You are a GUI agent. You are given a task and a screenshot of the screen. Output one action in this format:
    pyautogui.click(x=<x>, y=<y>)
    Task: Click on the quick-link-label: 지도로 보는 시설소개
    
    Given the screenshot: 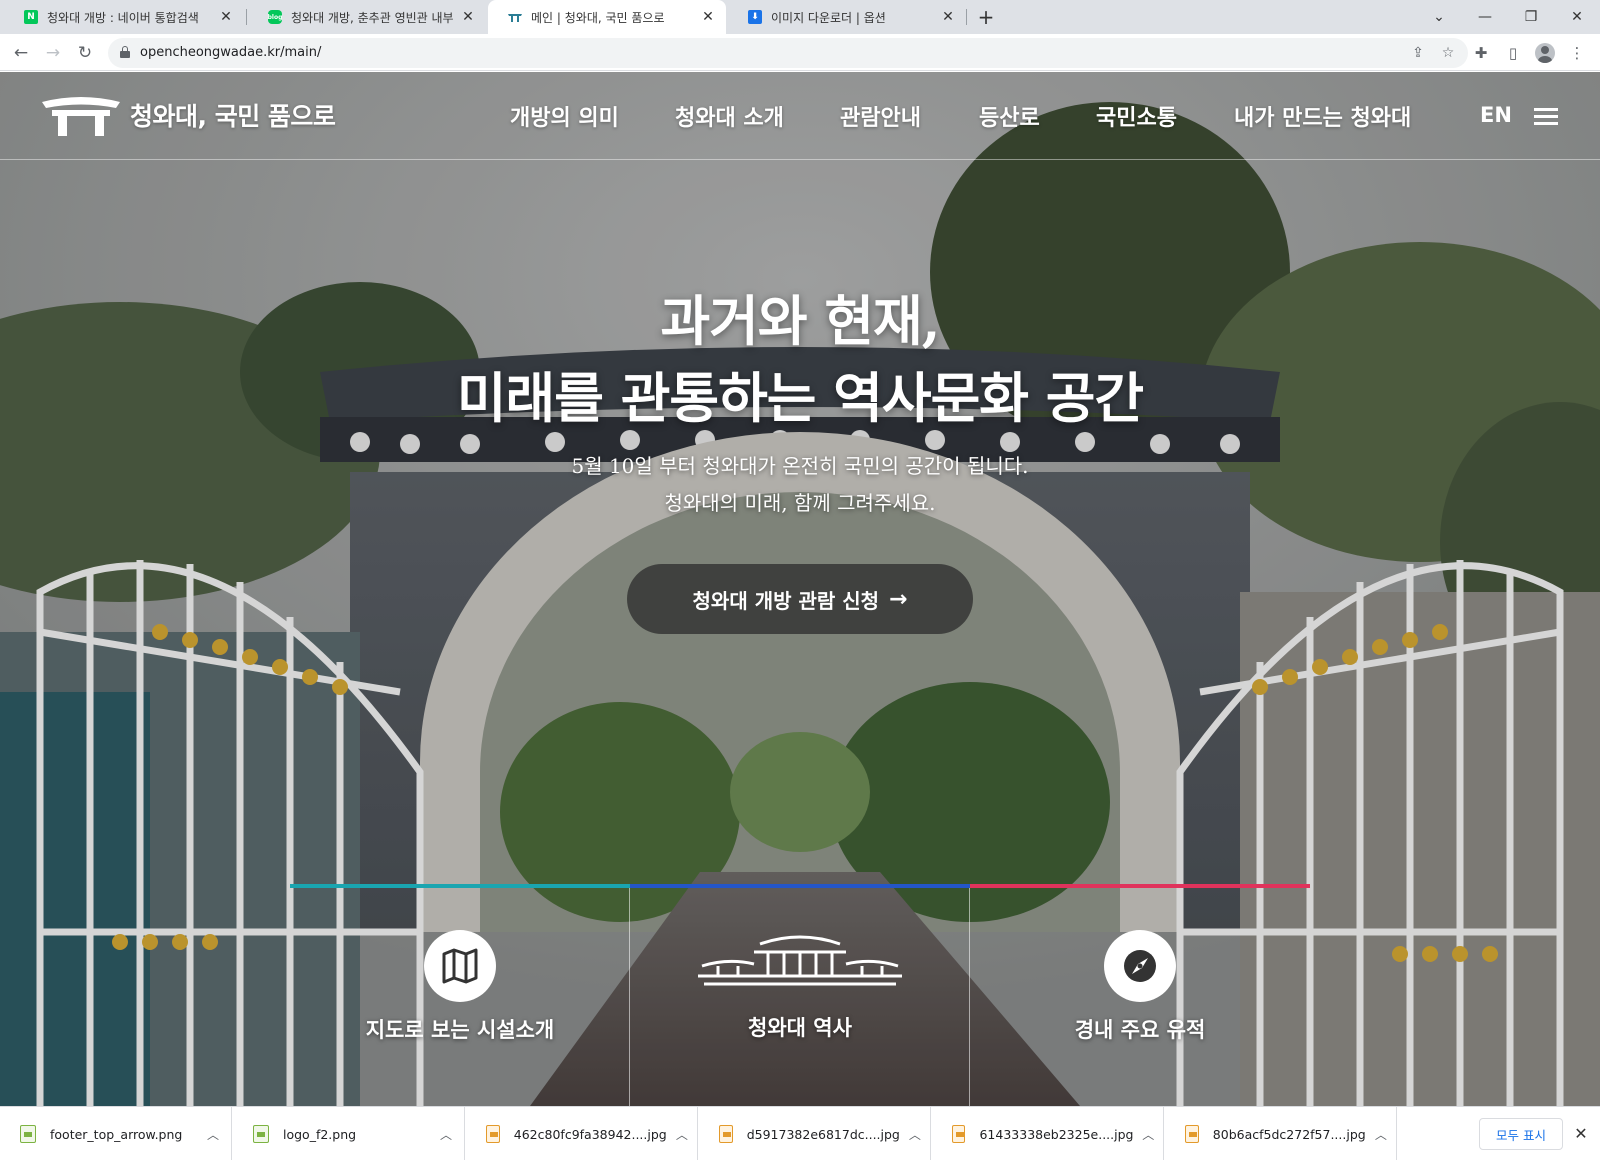 What is the action you would take?
    pyautogui.click(x=460, y=1030)
    